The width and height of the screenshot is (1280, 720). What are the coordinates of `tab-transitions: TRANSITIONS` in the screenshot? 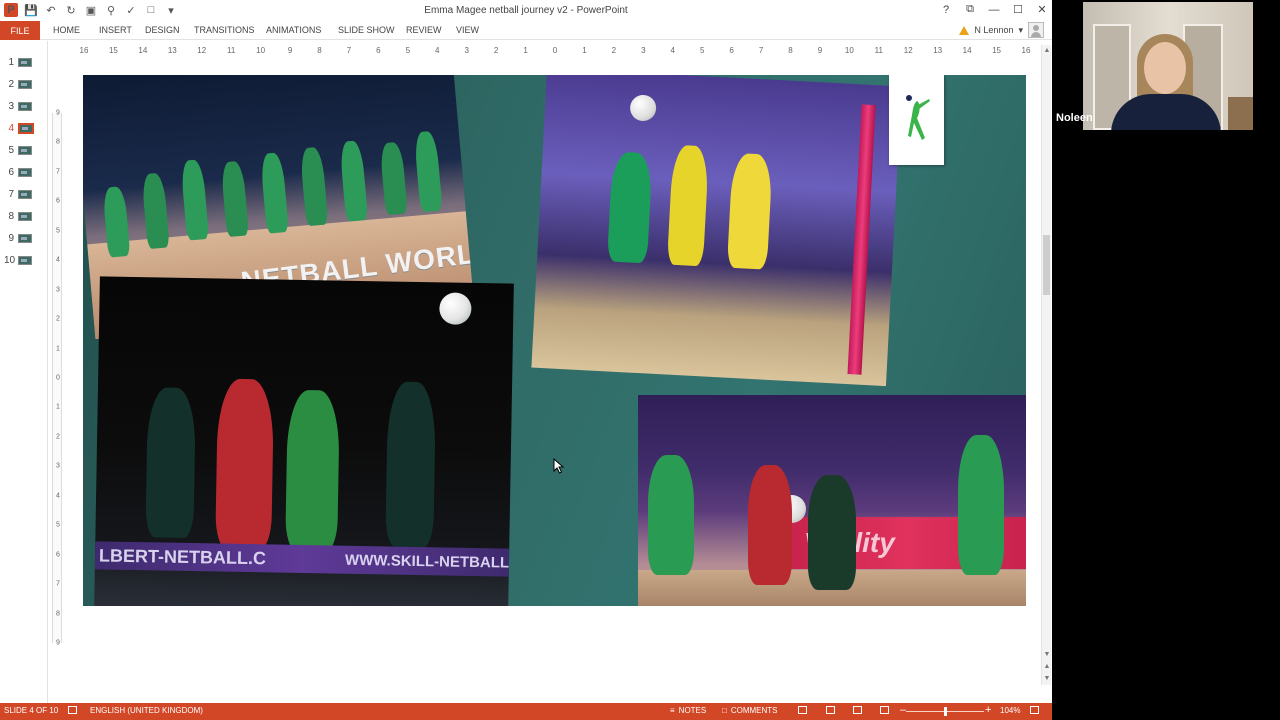 It's located at (224, 30).